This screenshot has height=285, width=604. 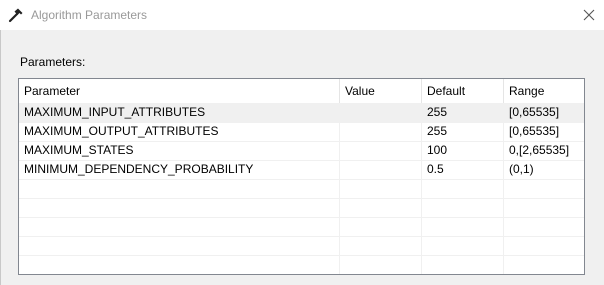 What do you see at coordinates (301, 131) in the screenshot?
I see `table-row: MAXIMUM_OUTPUT_ATTRIBUTES 255 [0,65535]` at bounding box center [301, 131].